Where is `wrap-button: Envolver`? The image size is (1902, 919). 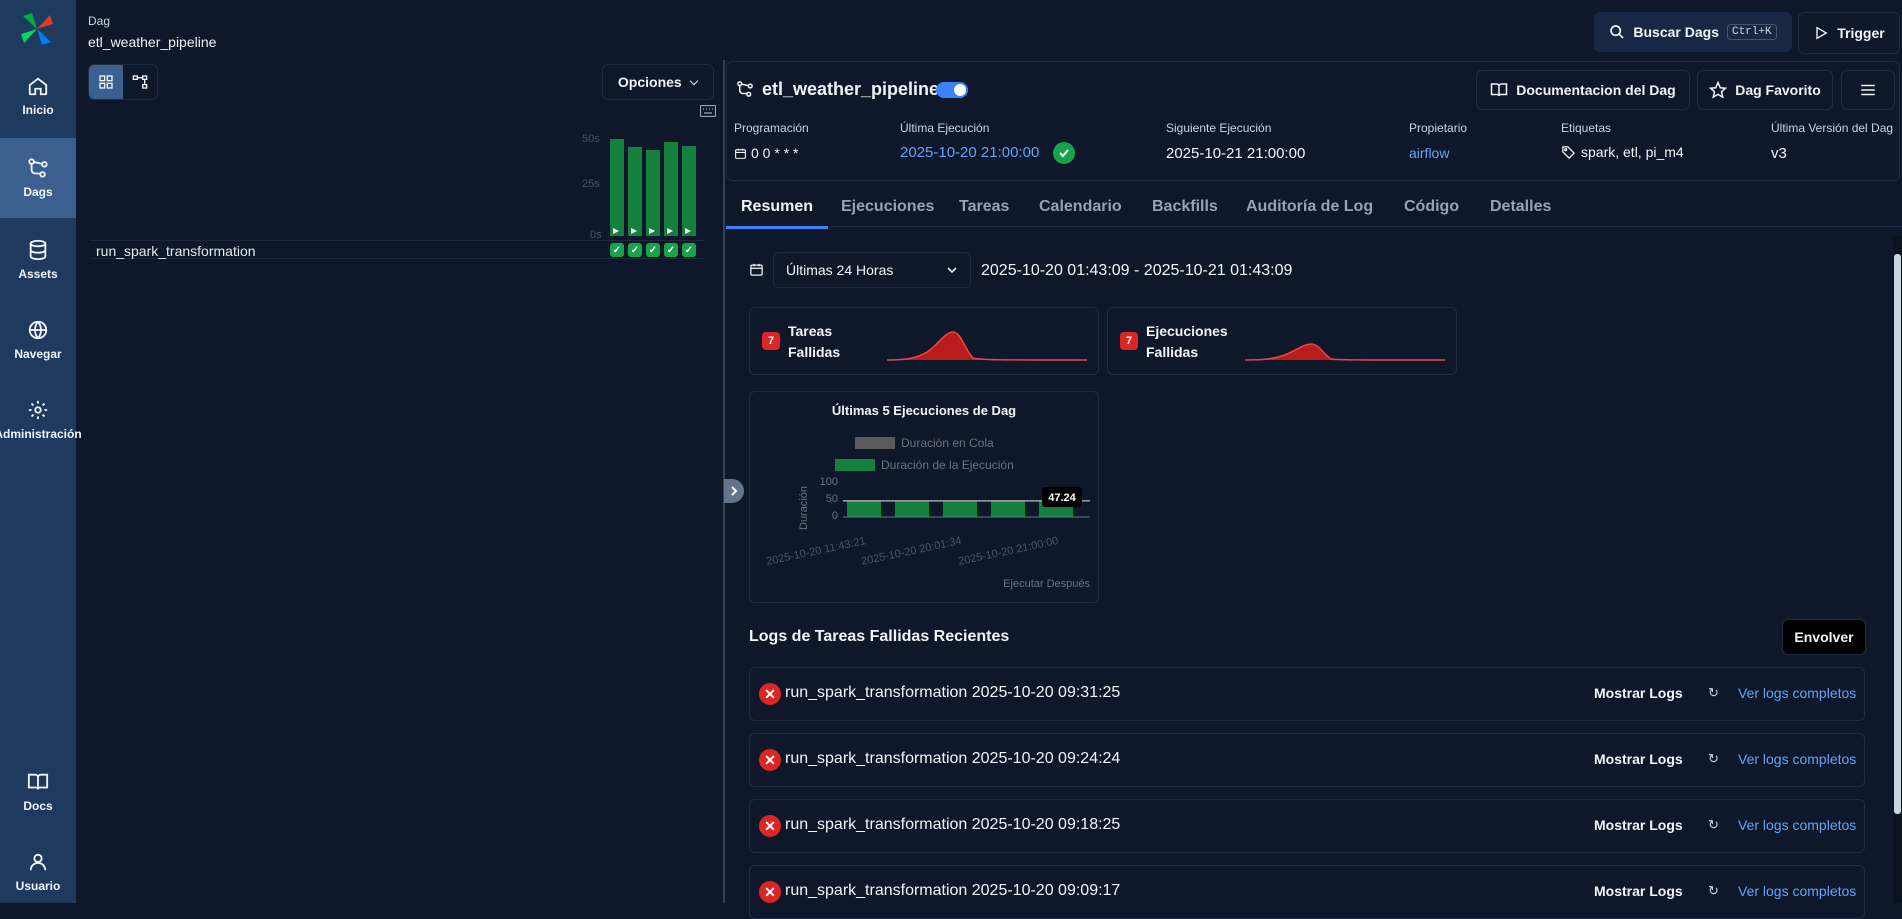
wrap-button: Envolver is located at coordinates (1824, 637).